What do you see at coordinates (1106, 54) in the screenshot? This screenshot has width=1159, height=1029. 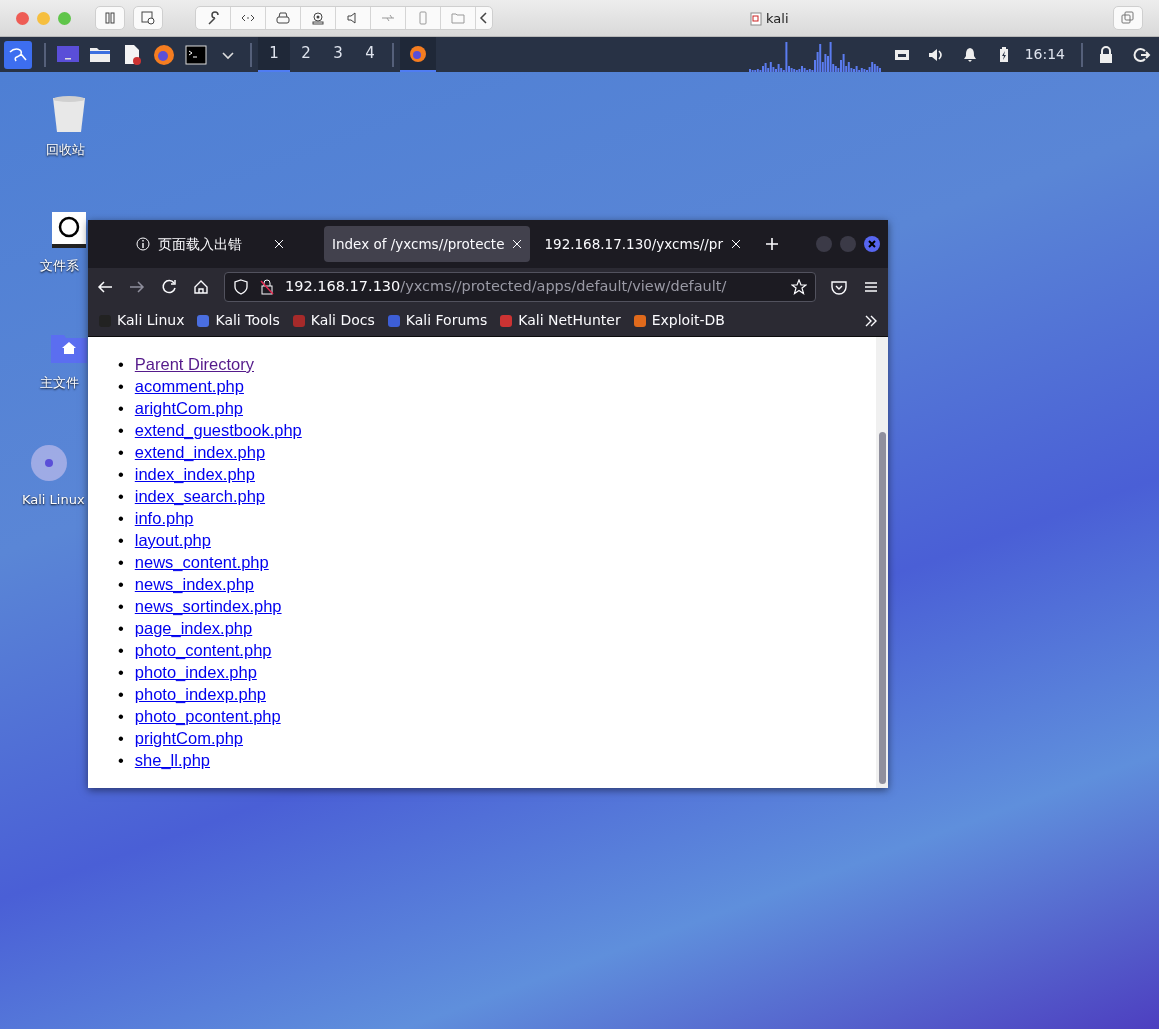 I see `lock-icon` at bounding box center [1106, 54].